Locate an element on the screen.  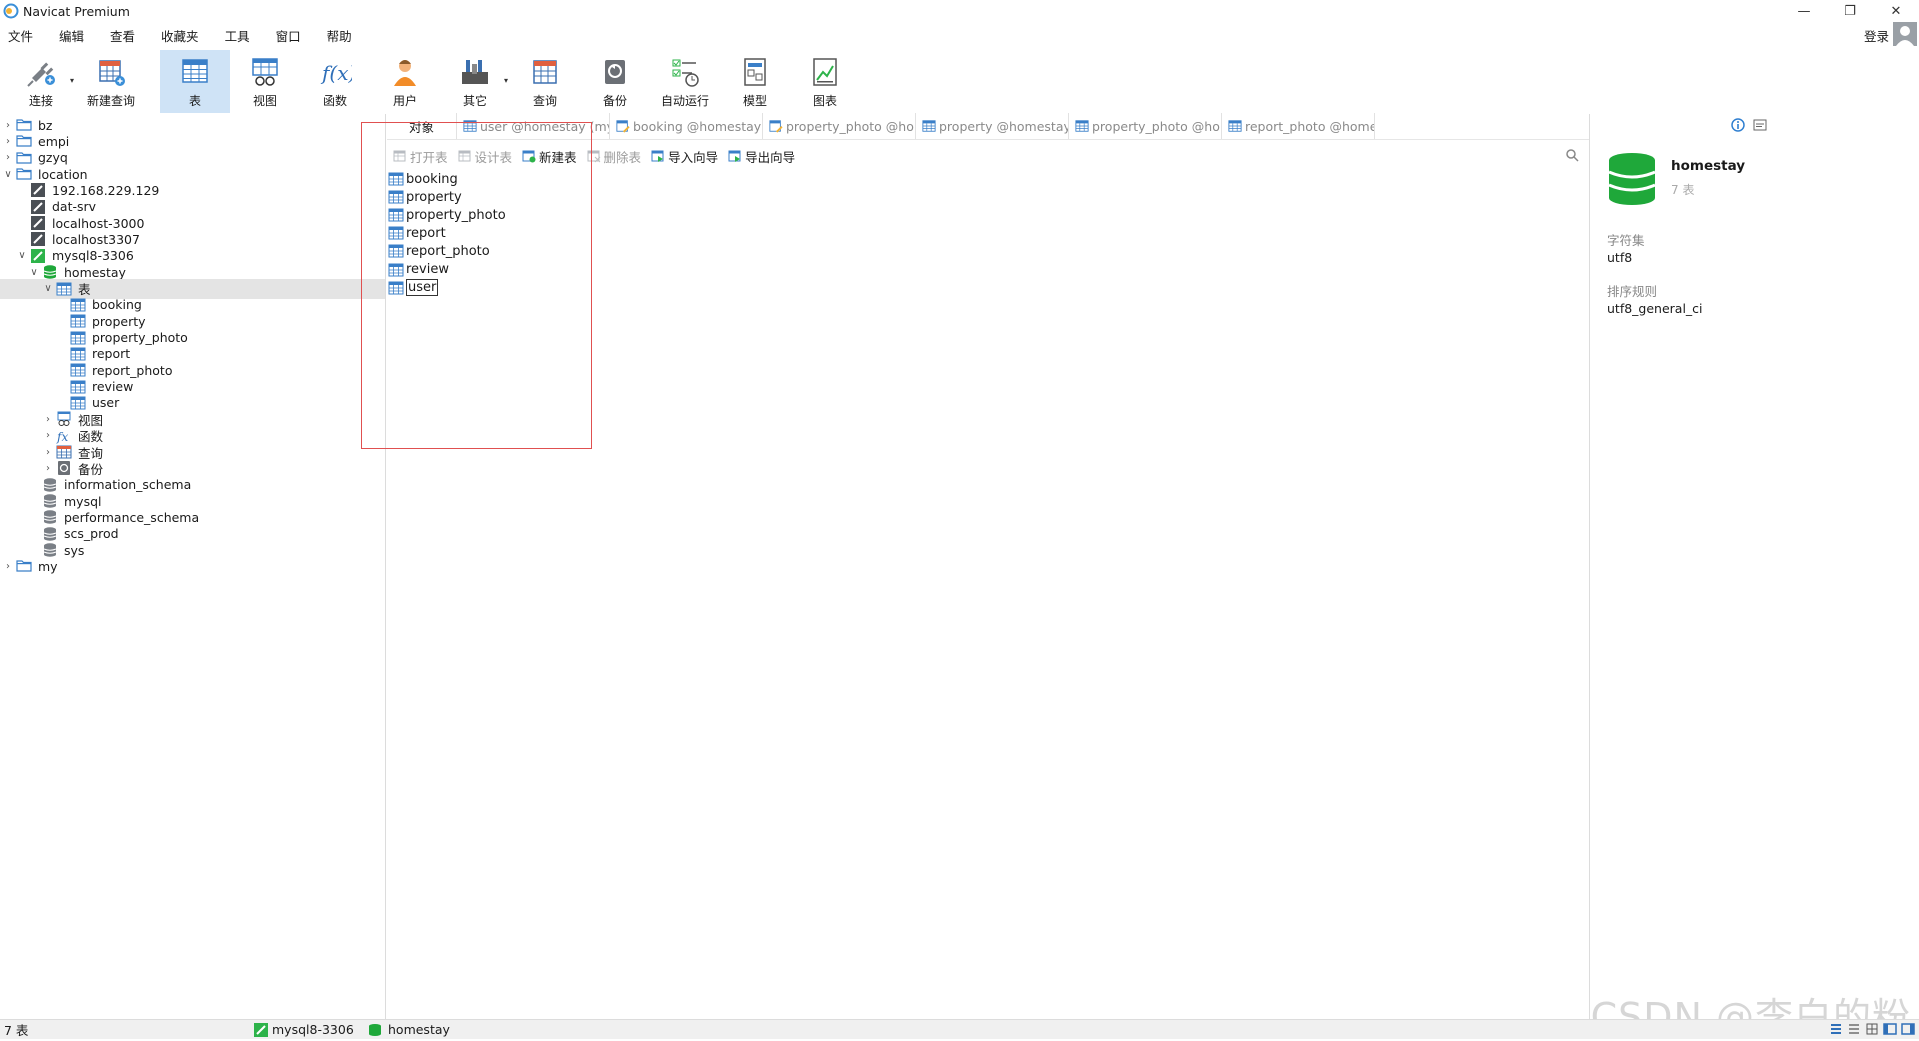
search-icon is located at coordinates (1572, 155).